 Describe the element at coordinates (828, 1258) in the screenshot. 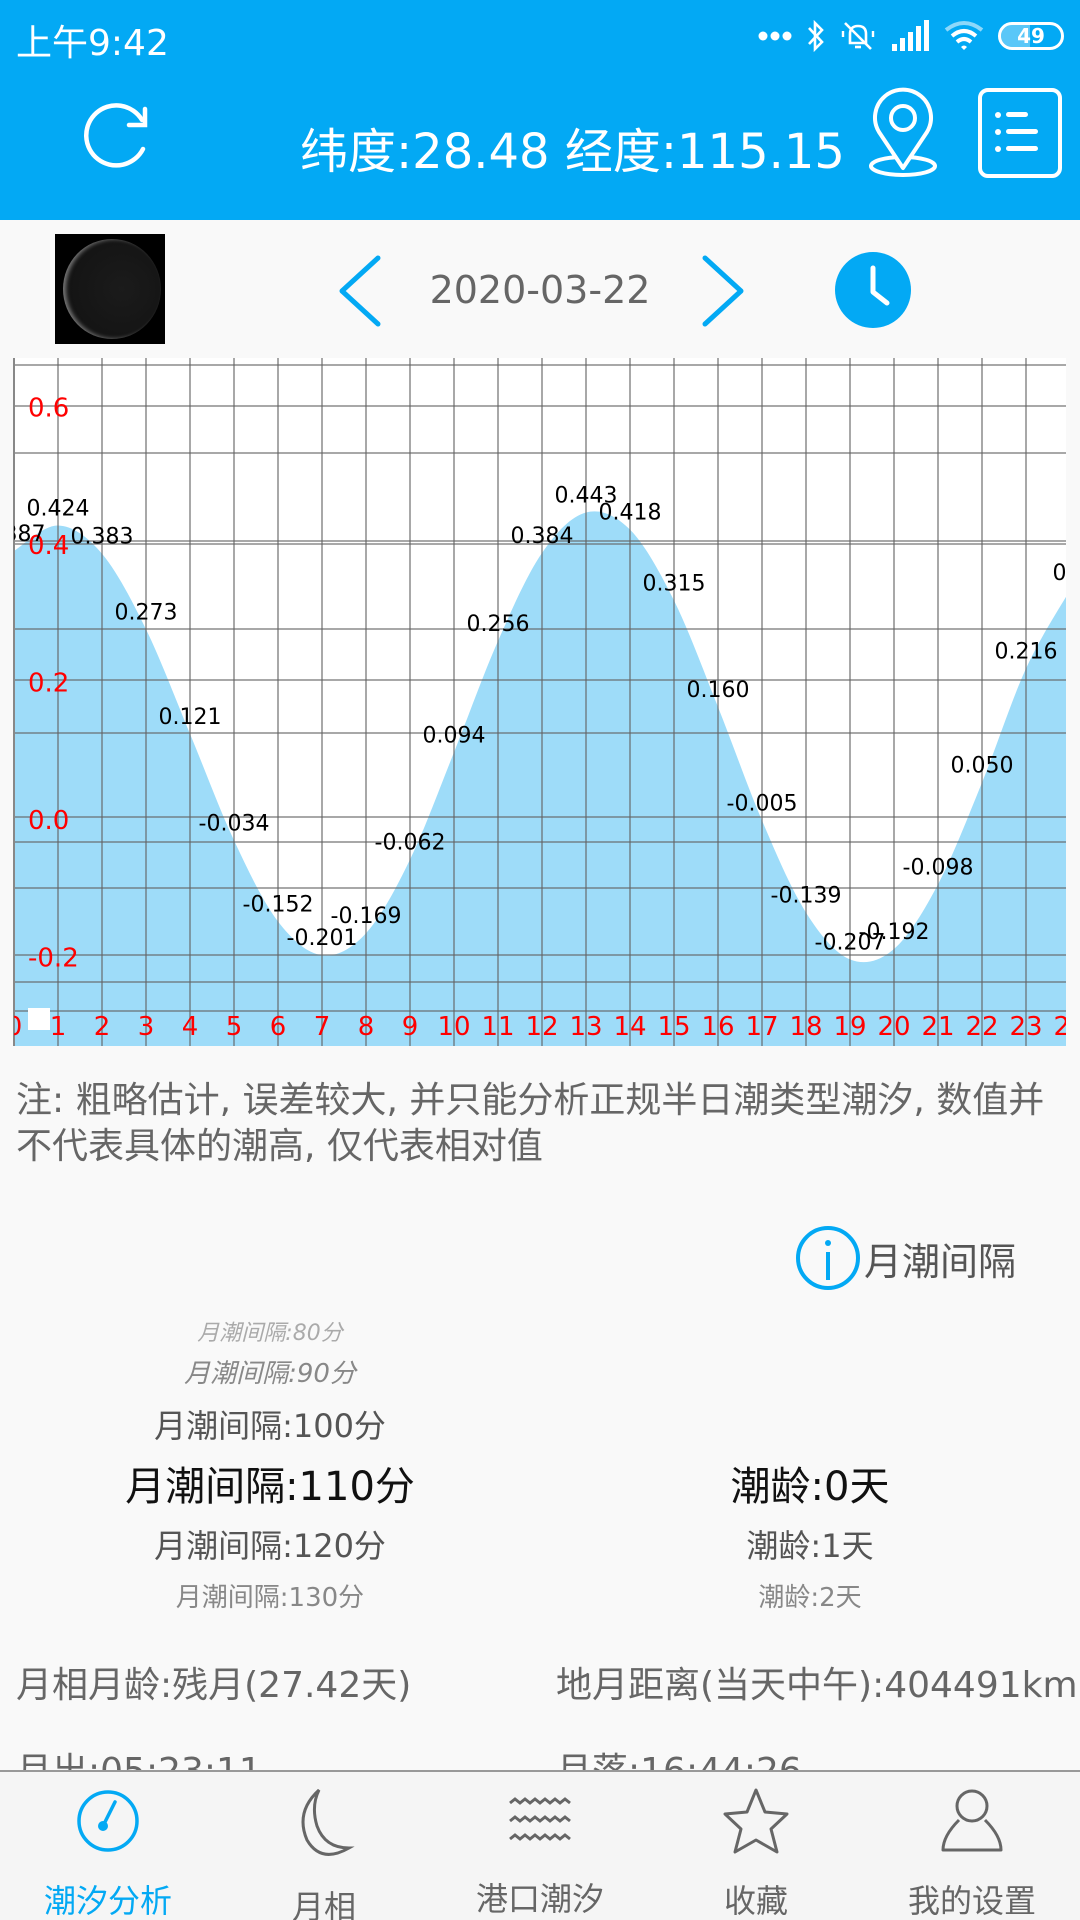

I see `info-icon` at that location.